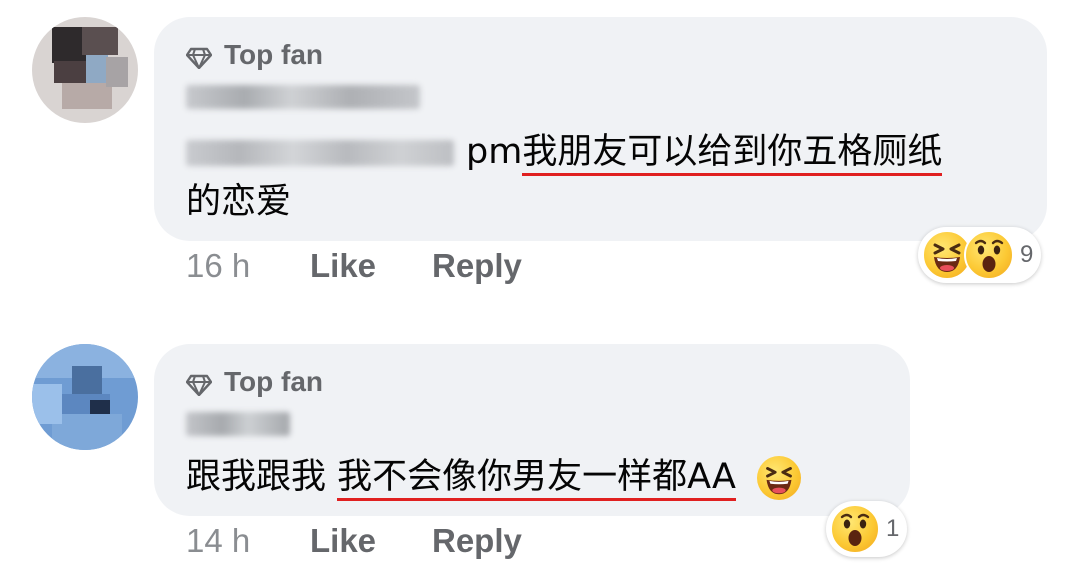 The image size is (1080, 572). What do you see at coordinates (494, 152) in the screenshot?
I see `comment-text-prefix: pm` at bounding box center [494, 152].